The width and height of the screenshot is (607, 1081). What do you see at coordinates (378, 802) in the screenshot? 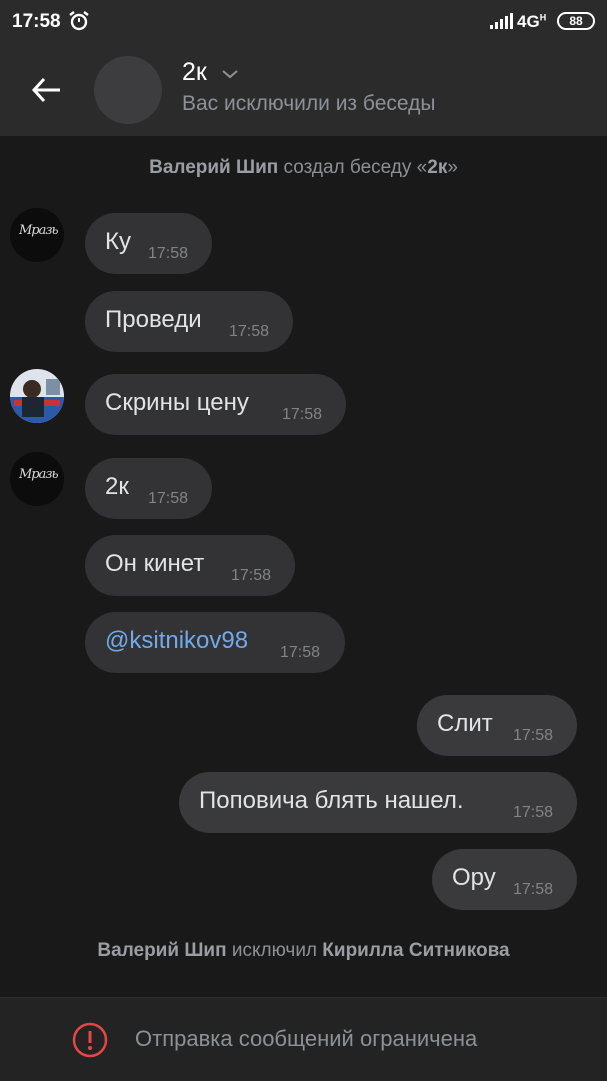
I see `message-bubble-outgoing: Поповича блять нашел. 17:58` at bounding box center [378, 802].